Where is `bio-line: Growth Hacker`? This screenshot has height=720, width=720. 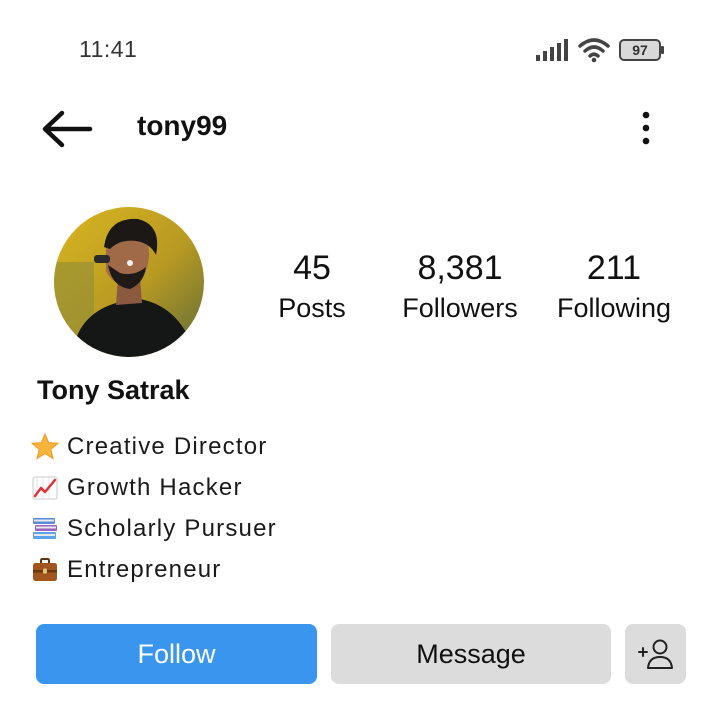
bio-line: Growth Hacker is located at coordinates (231, 487).